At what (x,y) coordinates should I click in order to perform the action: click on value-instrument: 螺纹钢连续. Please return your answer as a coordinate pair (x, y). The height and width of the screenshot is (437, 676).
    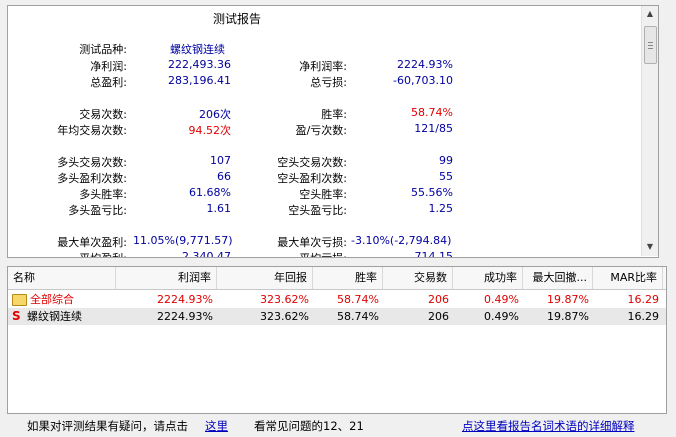
    Looking at the image, I should click on (197, 49).